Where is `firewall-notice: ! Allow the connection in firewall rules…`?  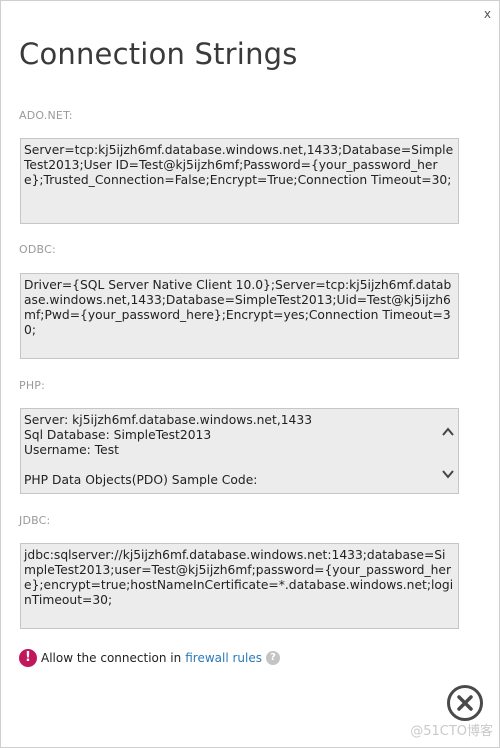 firewall-notice: ! Allow the connection in firewall rules… is located at coordinates (150, 658).